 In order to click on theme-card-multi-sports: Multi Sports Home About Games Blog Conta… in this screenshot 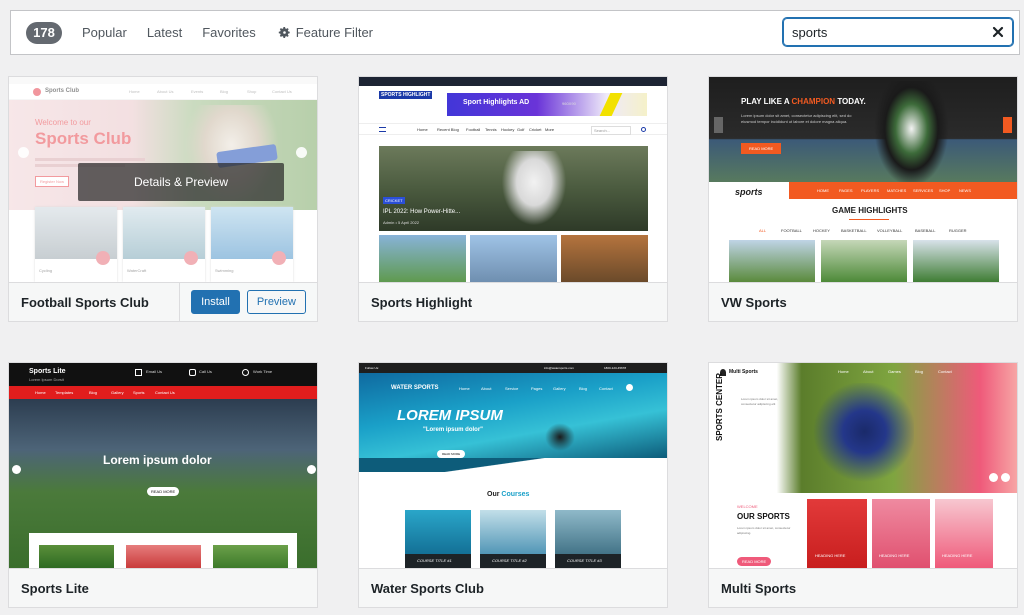, I will do `click(863, 485)`.